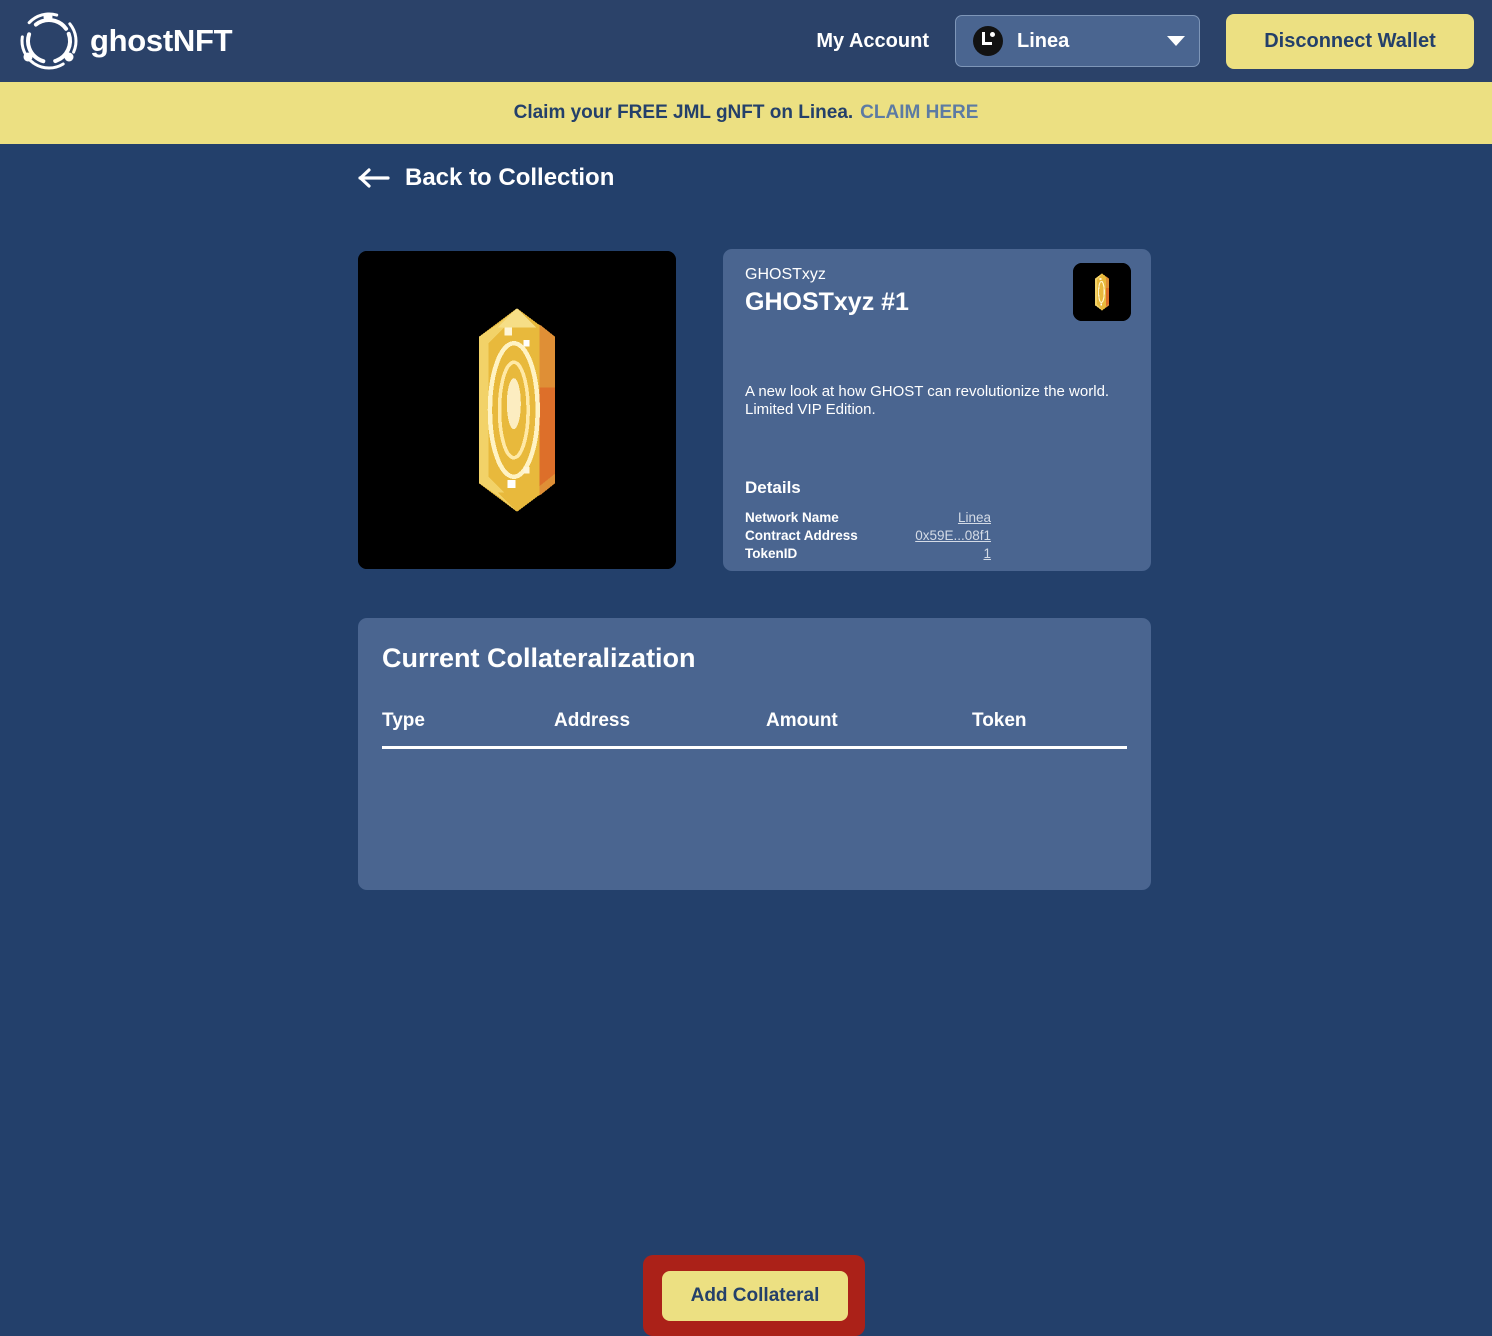 The width and height of the screenshot is (1492, 1336). What do you see at coordinates (919, 113) in the screenshot?
I see `promo-banner-claim-link: CLAIM HERE` at bounding box center [919, 113].